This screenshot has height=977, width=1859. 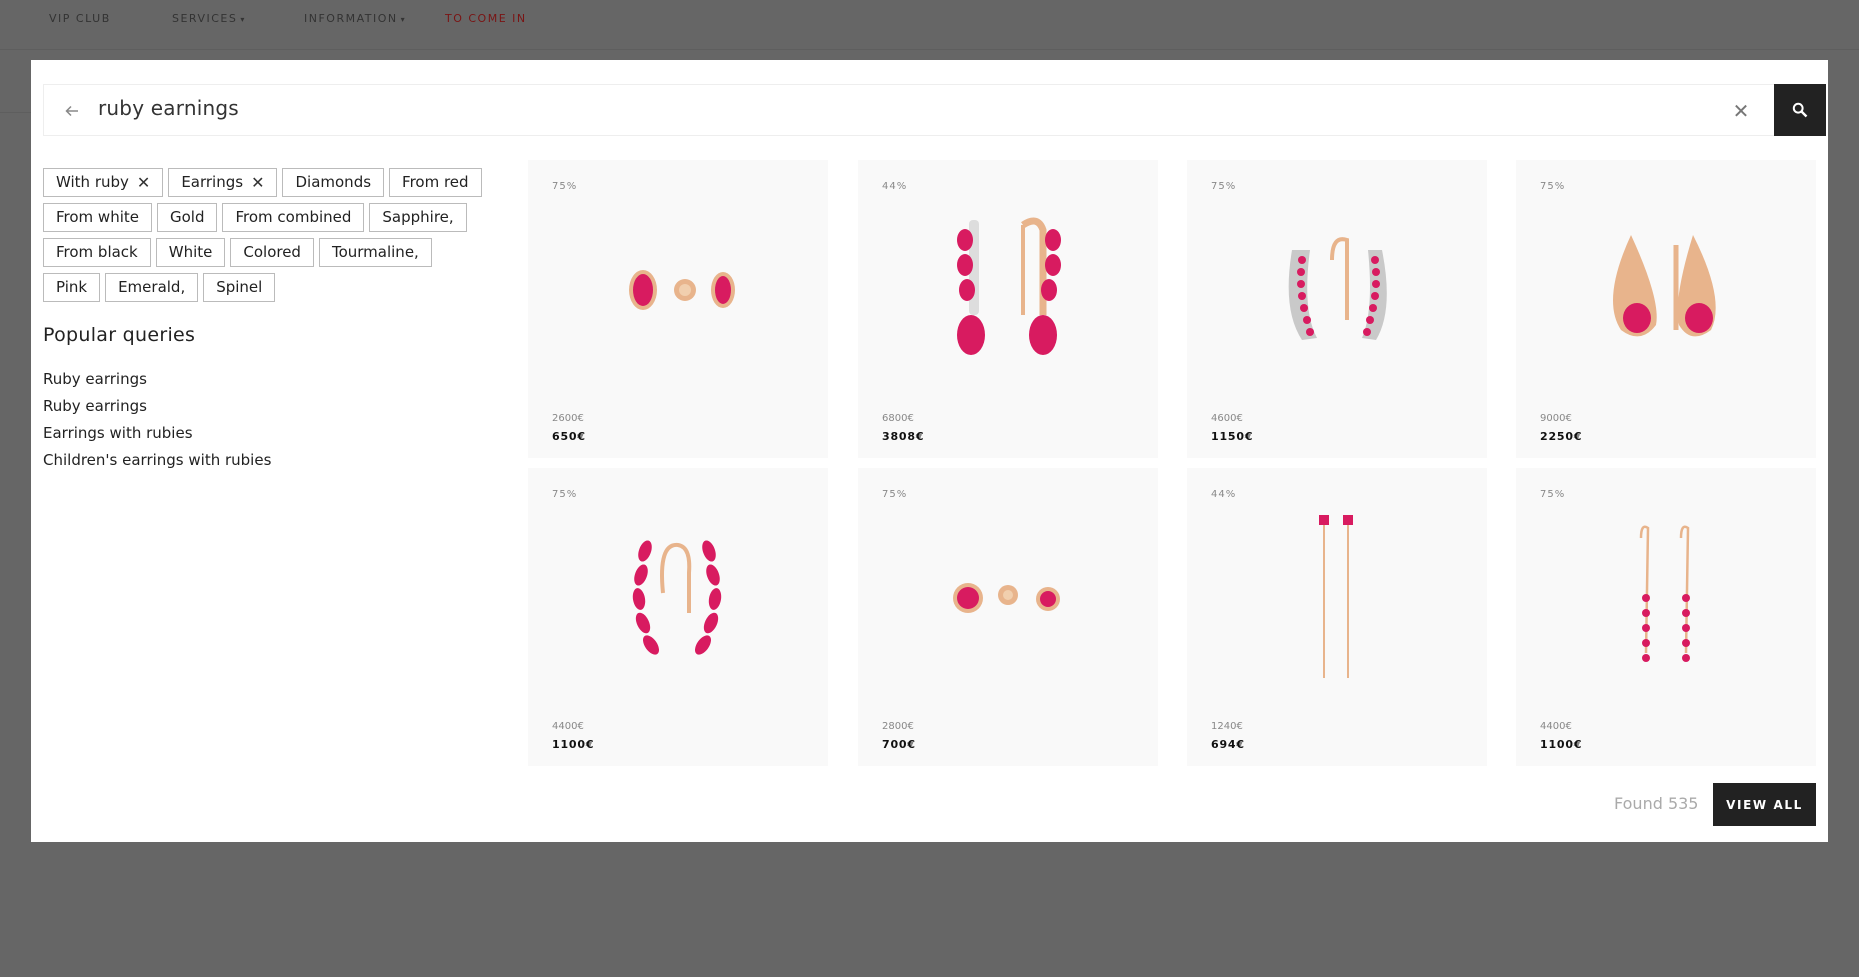 I want to click on stud-round-earrings-image, so click(x=1008, y=598).